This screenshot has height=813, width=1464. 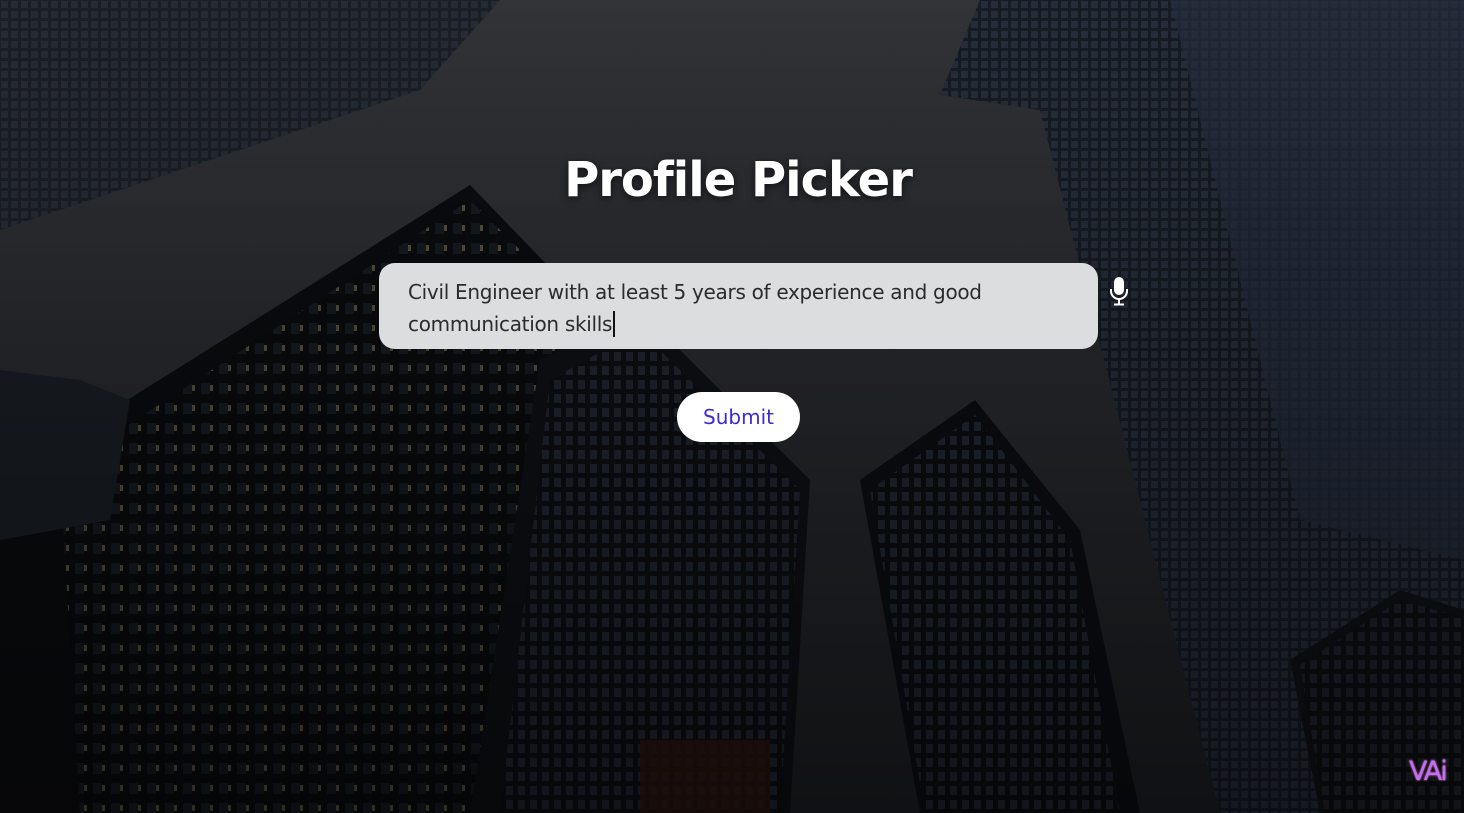 What do you see at coordinates (738, 417) in the screenshot?
I see `submit-button: Submit` at bounding box center [738, 417].